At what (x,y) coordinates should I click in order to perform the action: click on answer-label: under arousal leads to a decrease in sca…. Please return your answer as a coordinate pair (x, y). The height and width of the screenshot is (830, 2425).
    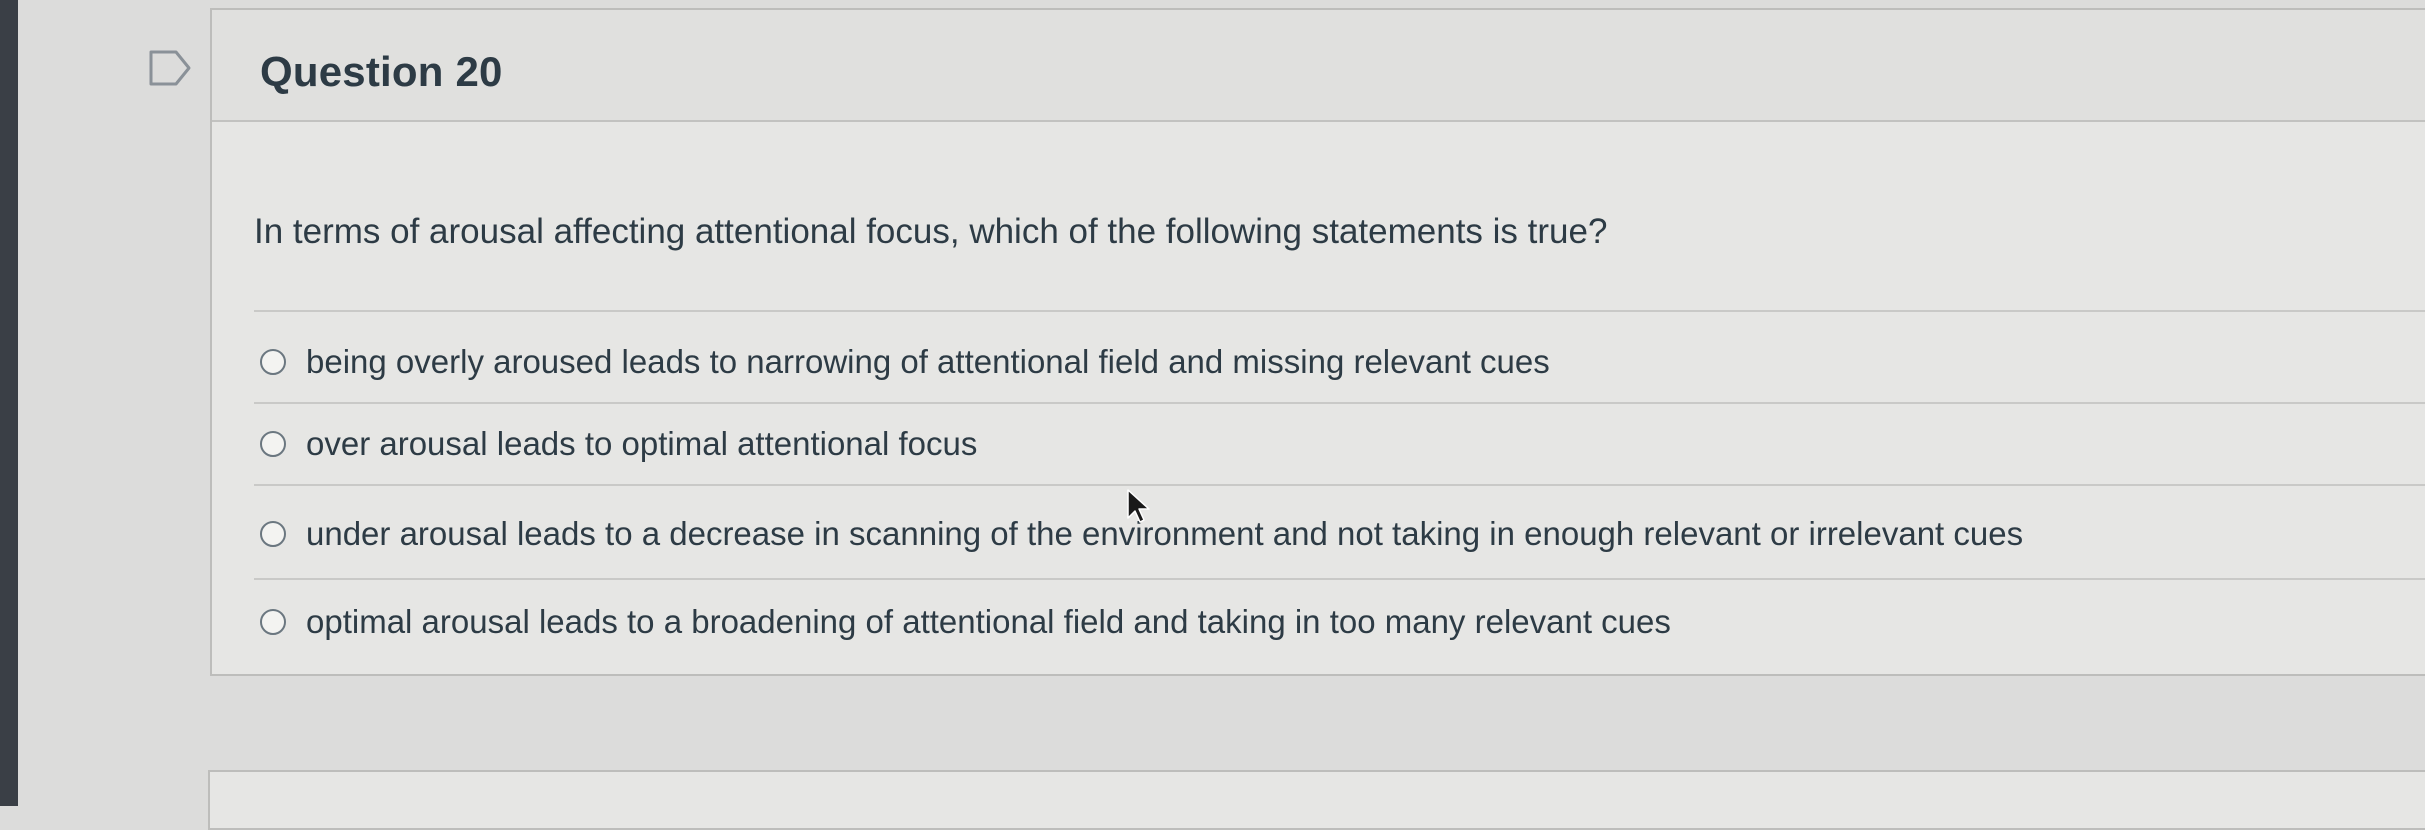
    Looking at the image, I should click on (1165, 533).